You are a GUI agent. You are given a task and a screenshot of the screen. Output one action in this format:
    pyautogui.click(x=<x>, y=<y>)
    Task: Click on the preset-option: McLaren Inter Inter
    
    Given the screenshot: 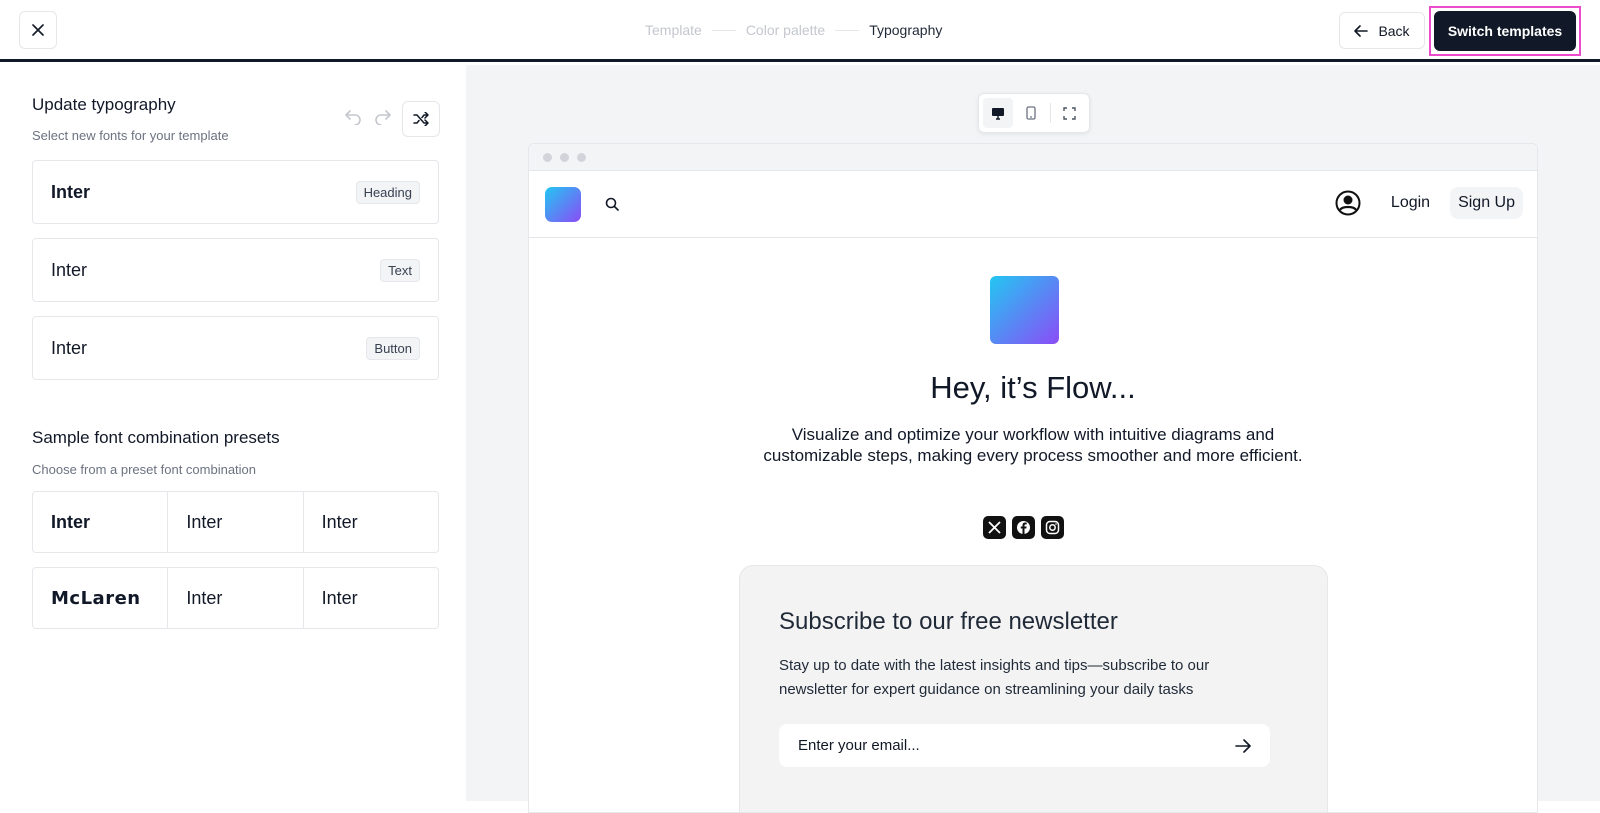 What is the action you would take?
    pyautogui.click(x=235, y=598)
    